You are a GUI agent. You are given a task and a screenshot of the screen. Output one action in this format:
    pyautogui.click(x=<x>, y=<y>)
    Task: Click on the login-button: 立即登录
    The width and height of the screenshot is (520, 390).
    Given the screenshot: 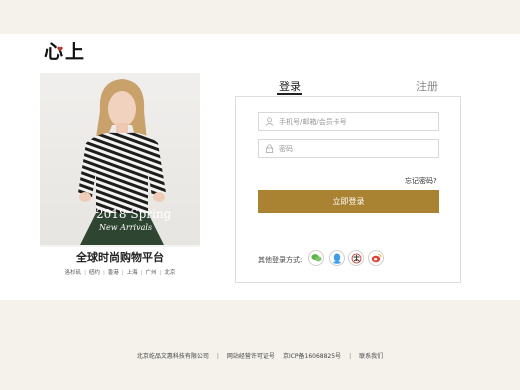 What is the action you would take?
    pyautogui.click(x=348, y=201)
    